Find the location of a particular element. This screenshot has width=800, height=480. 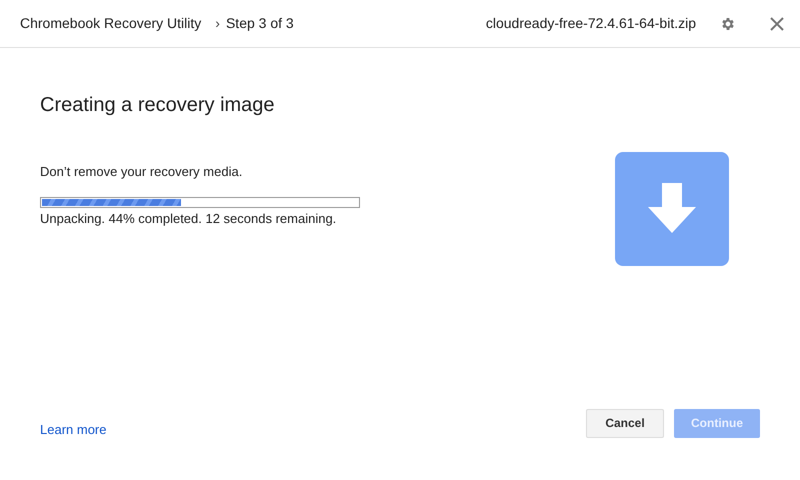

instruction-text: Don’t remove your recovery media. is located at coordinates (142, 172).